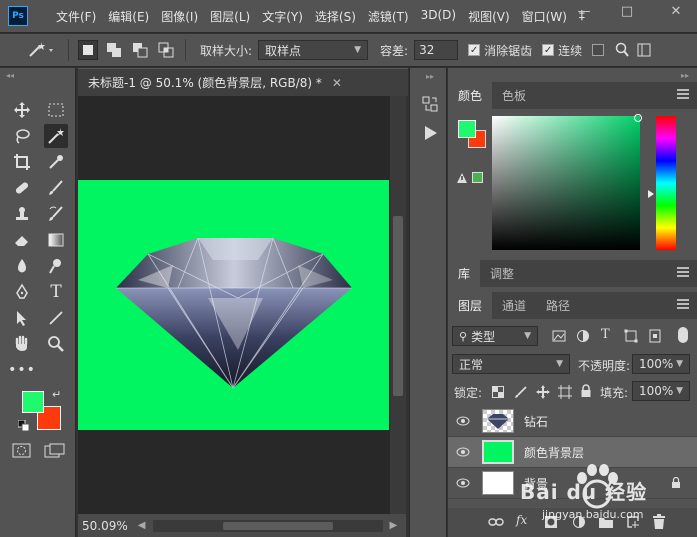 Image resolution: width=697 pixels, height=537 pixels. I want to click on add-mask-icon, so click(551, 522).